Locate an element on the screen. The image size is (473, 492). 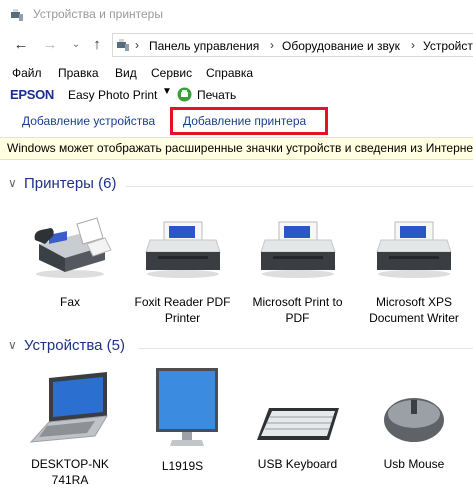
menu-file: Файл is located at coordinates (27, 73).